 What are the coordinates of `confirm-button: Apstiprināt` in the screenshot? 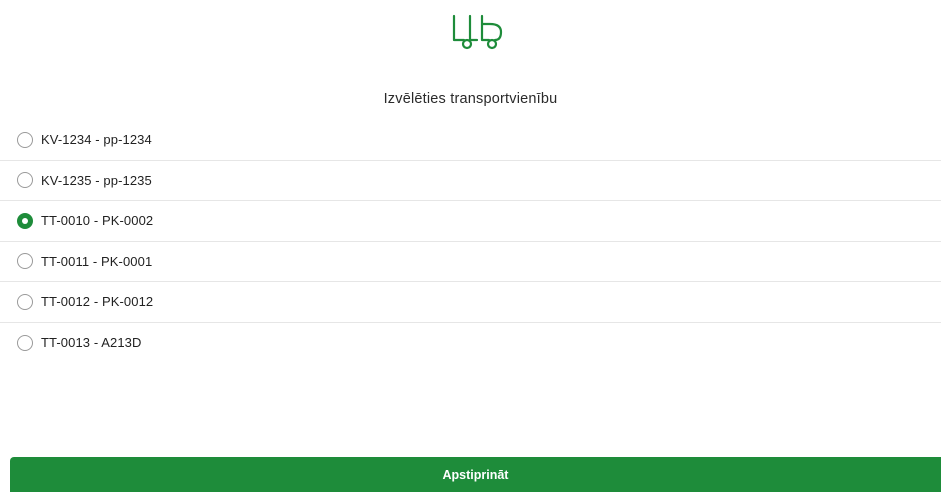 It's located at (475, 474).